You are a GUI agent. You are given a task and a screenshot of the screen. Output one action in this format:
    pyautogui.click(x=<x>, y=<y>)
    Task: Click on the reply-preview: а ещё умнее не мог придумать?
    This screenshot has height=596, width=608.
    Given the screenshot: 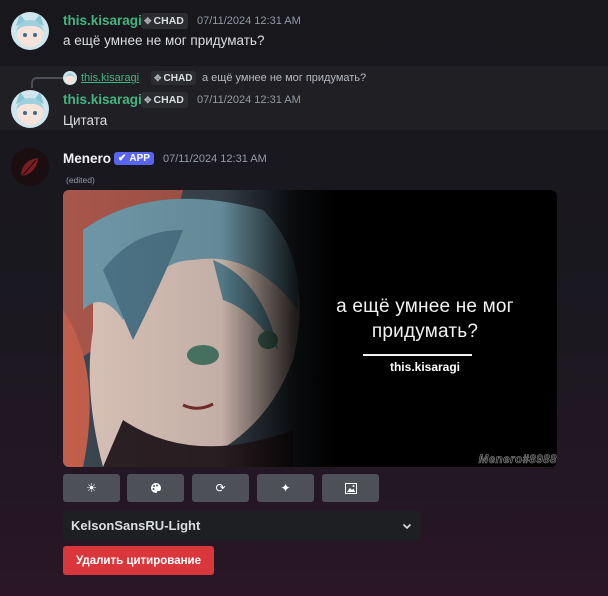 What is the action you would take?
    pyautogui.click(x=284, y=78)
    